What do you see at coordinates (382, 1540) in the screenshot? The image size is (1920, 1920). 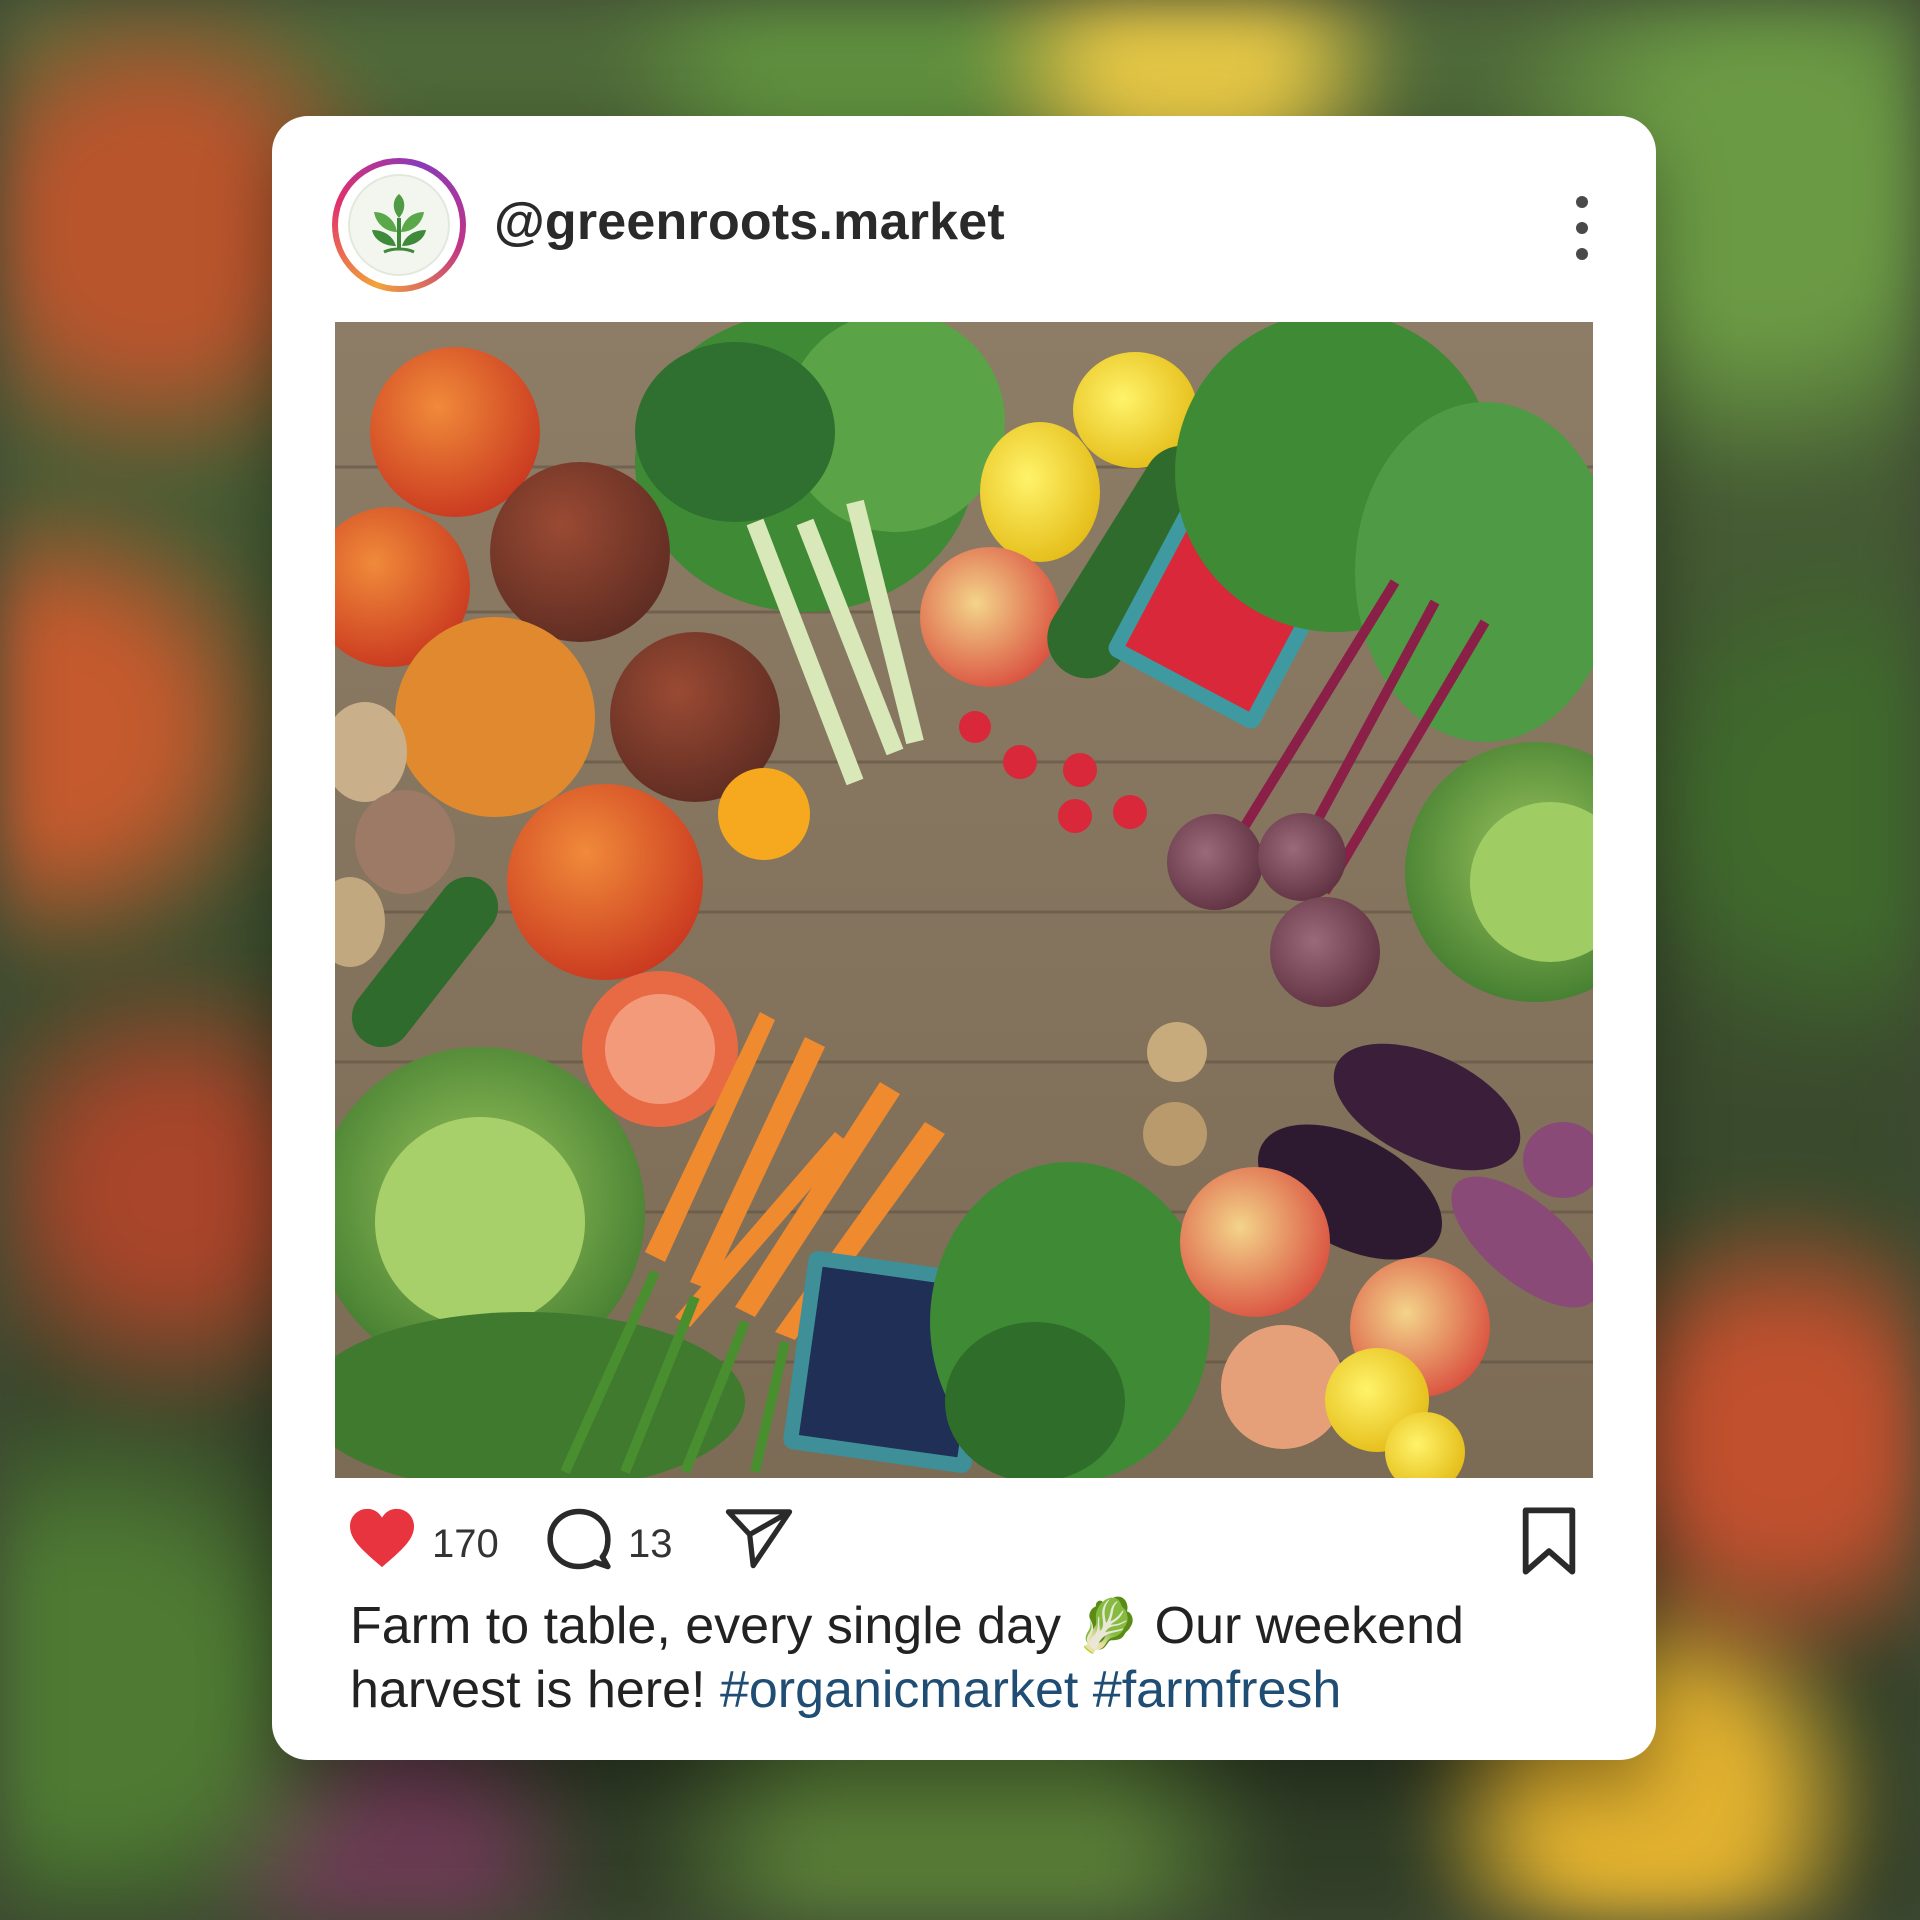 I see `heart-icon` at bounding box center [382, 1540].